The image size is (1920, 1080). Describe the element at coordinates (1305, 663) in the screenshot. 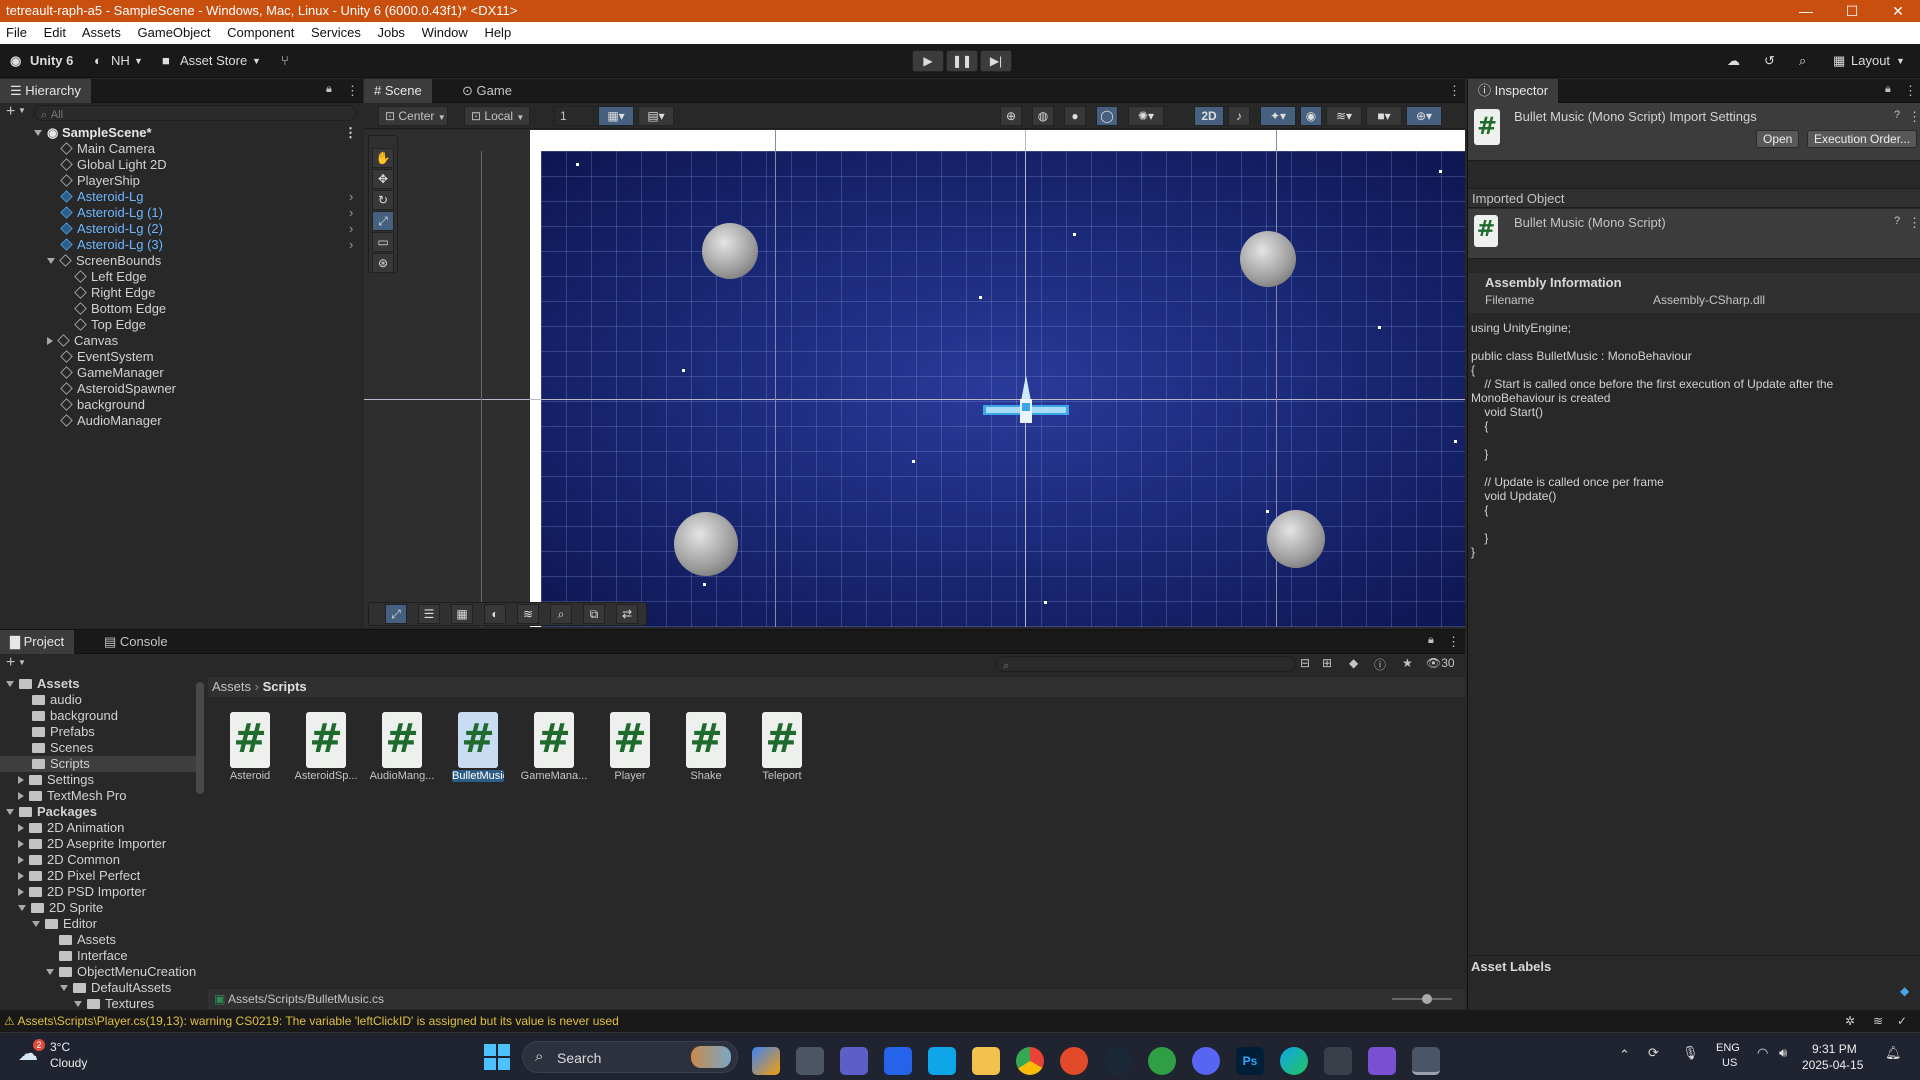

I see `search-filter-icon: ⊟` at that location.